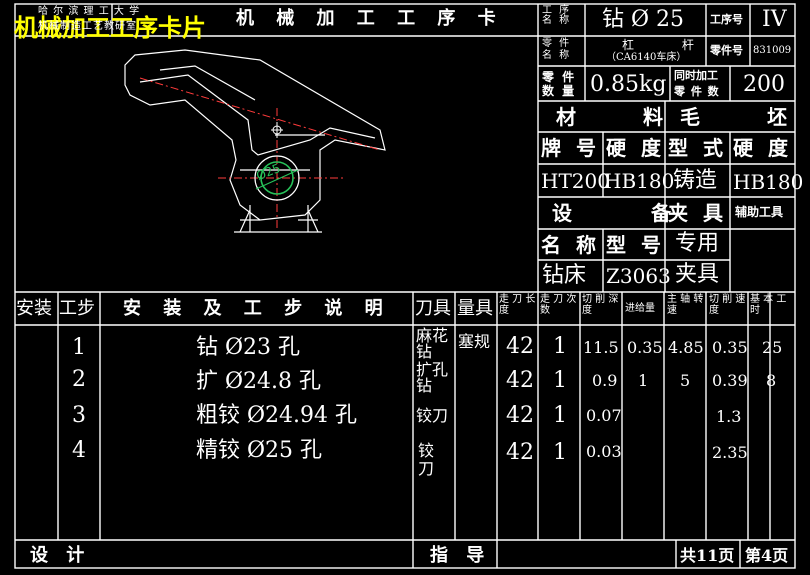 The image size is (810, 575). I want to click on model-value: Z3063, so click(638, 276).